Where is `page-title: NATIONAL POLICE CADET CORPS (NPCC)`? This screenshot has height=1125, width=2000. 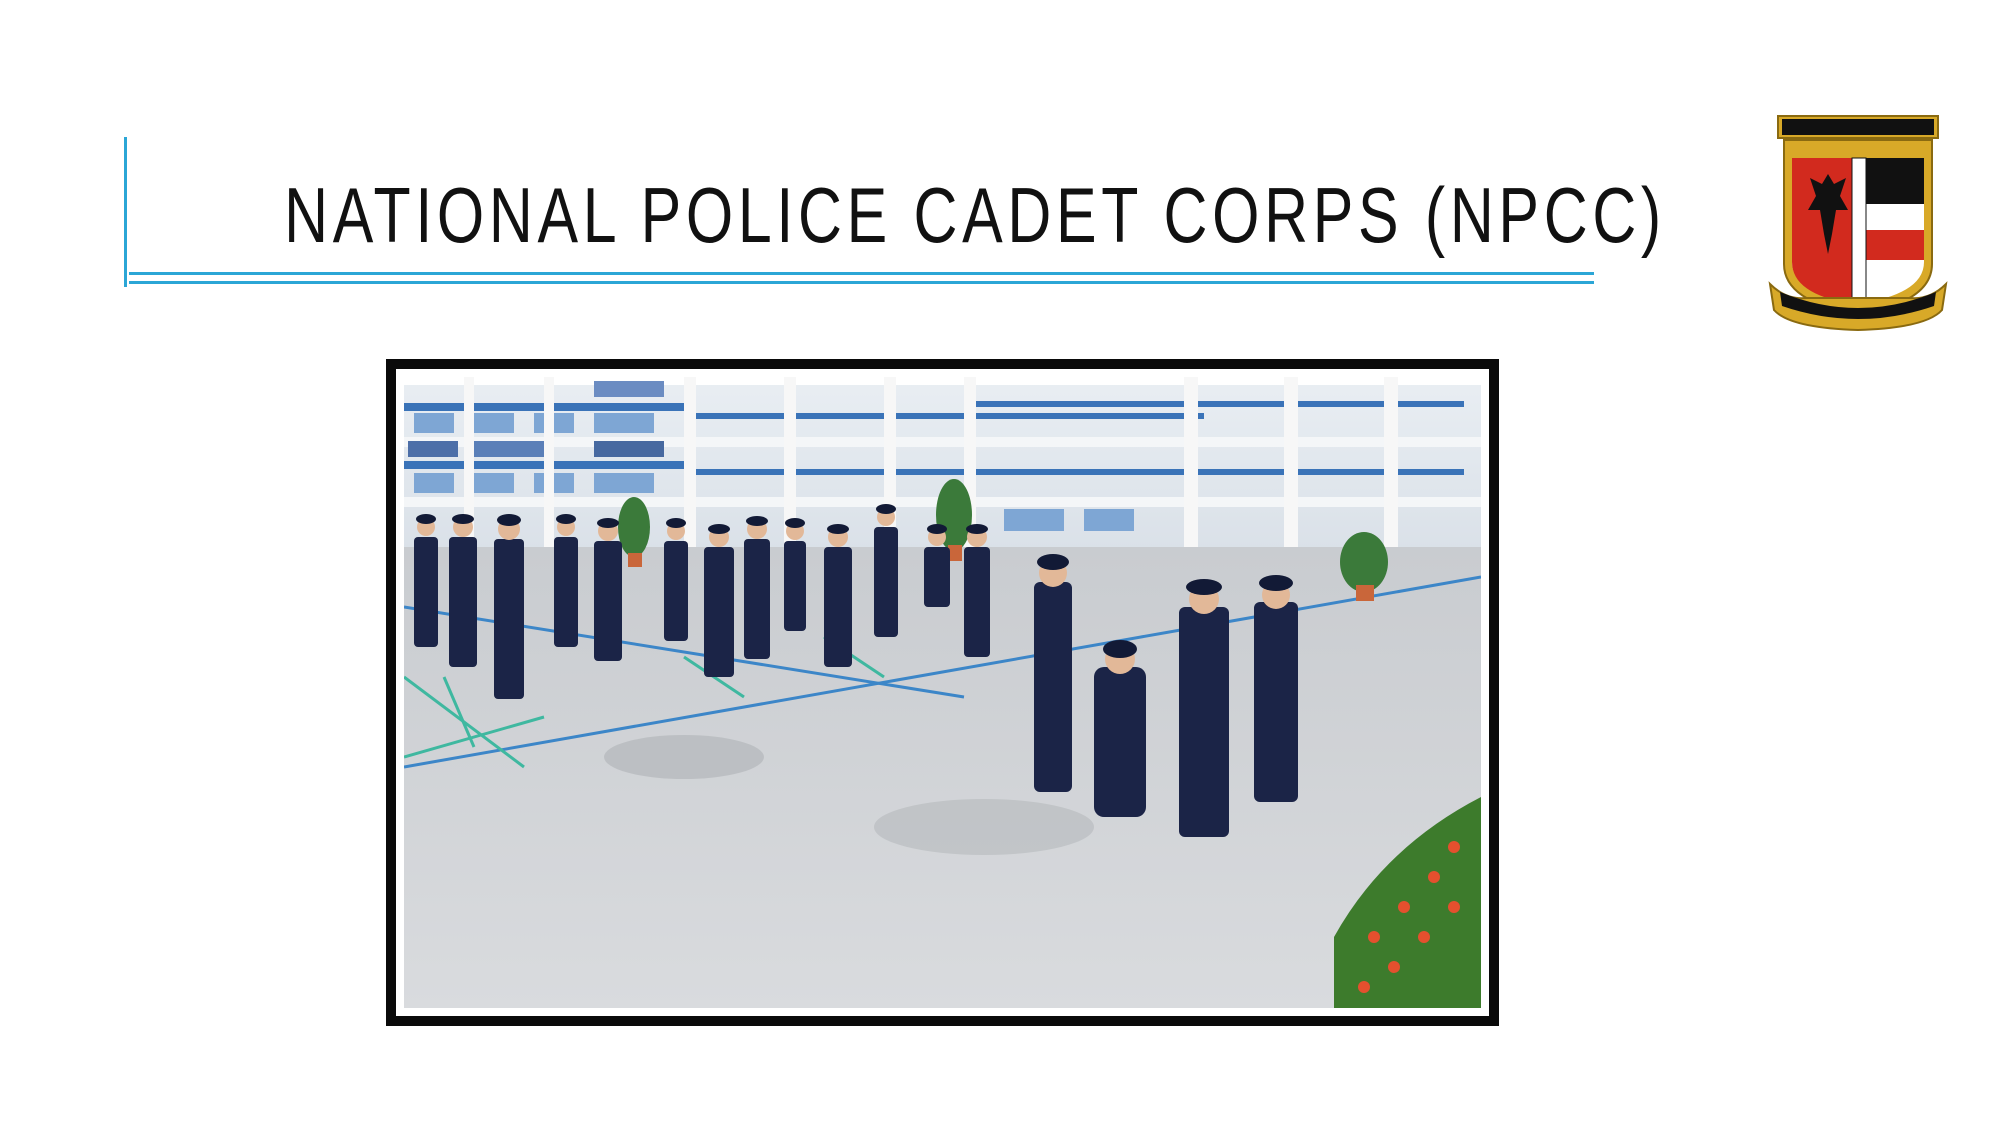
page-title: NATIONAL POLICE CADET CORPS (NPCC) is located at coordinates (975, 214).